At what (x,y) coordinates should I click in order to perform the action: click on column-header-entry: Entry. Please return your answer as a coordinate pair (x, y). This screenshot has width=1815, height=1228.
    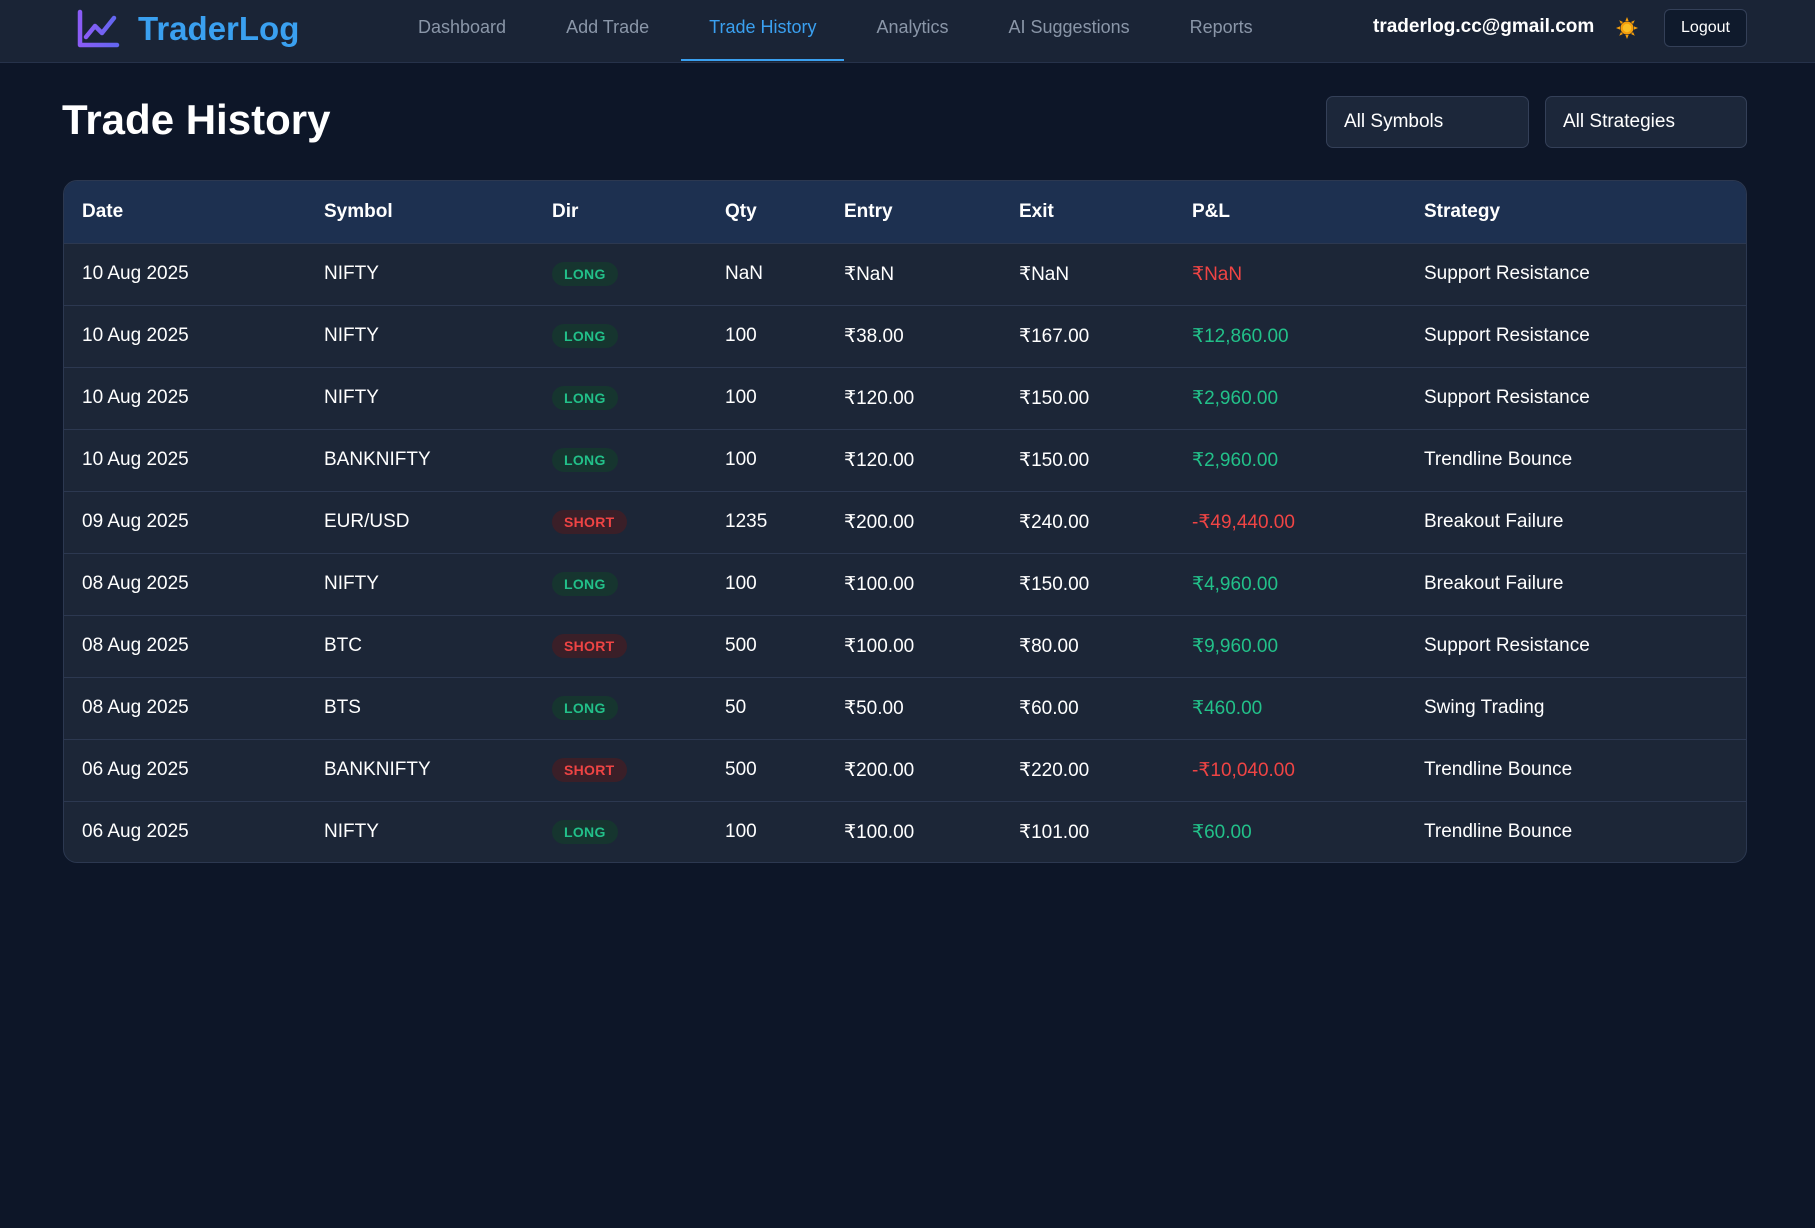
    Looking at the image, I should click on (913, 212).